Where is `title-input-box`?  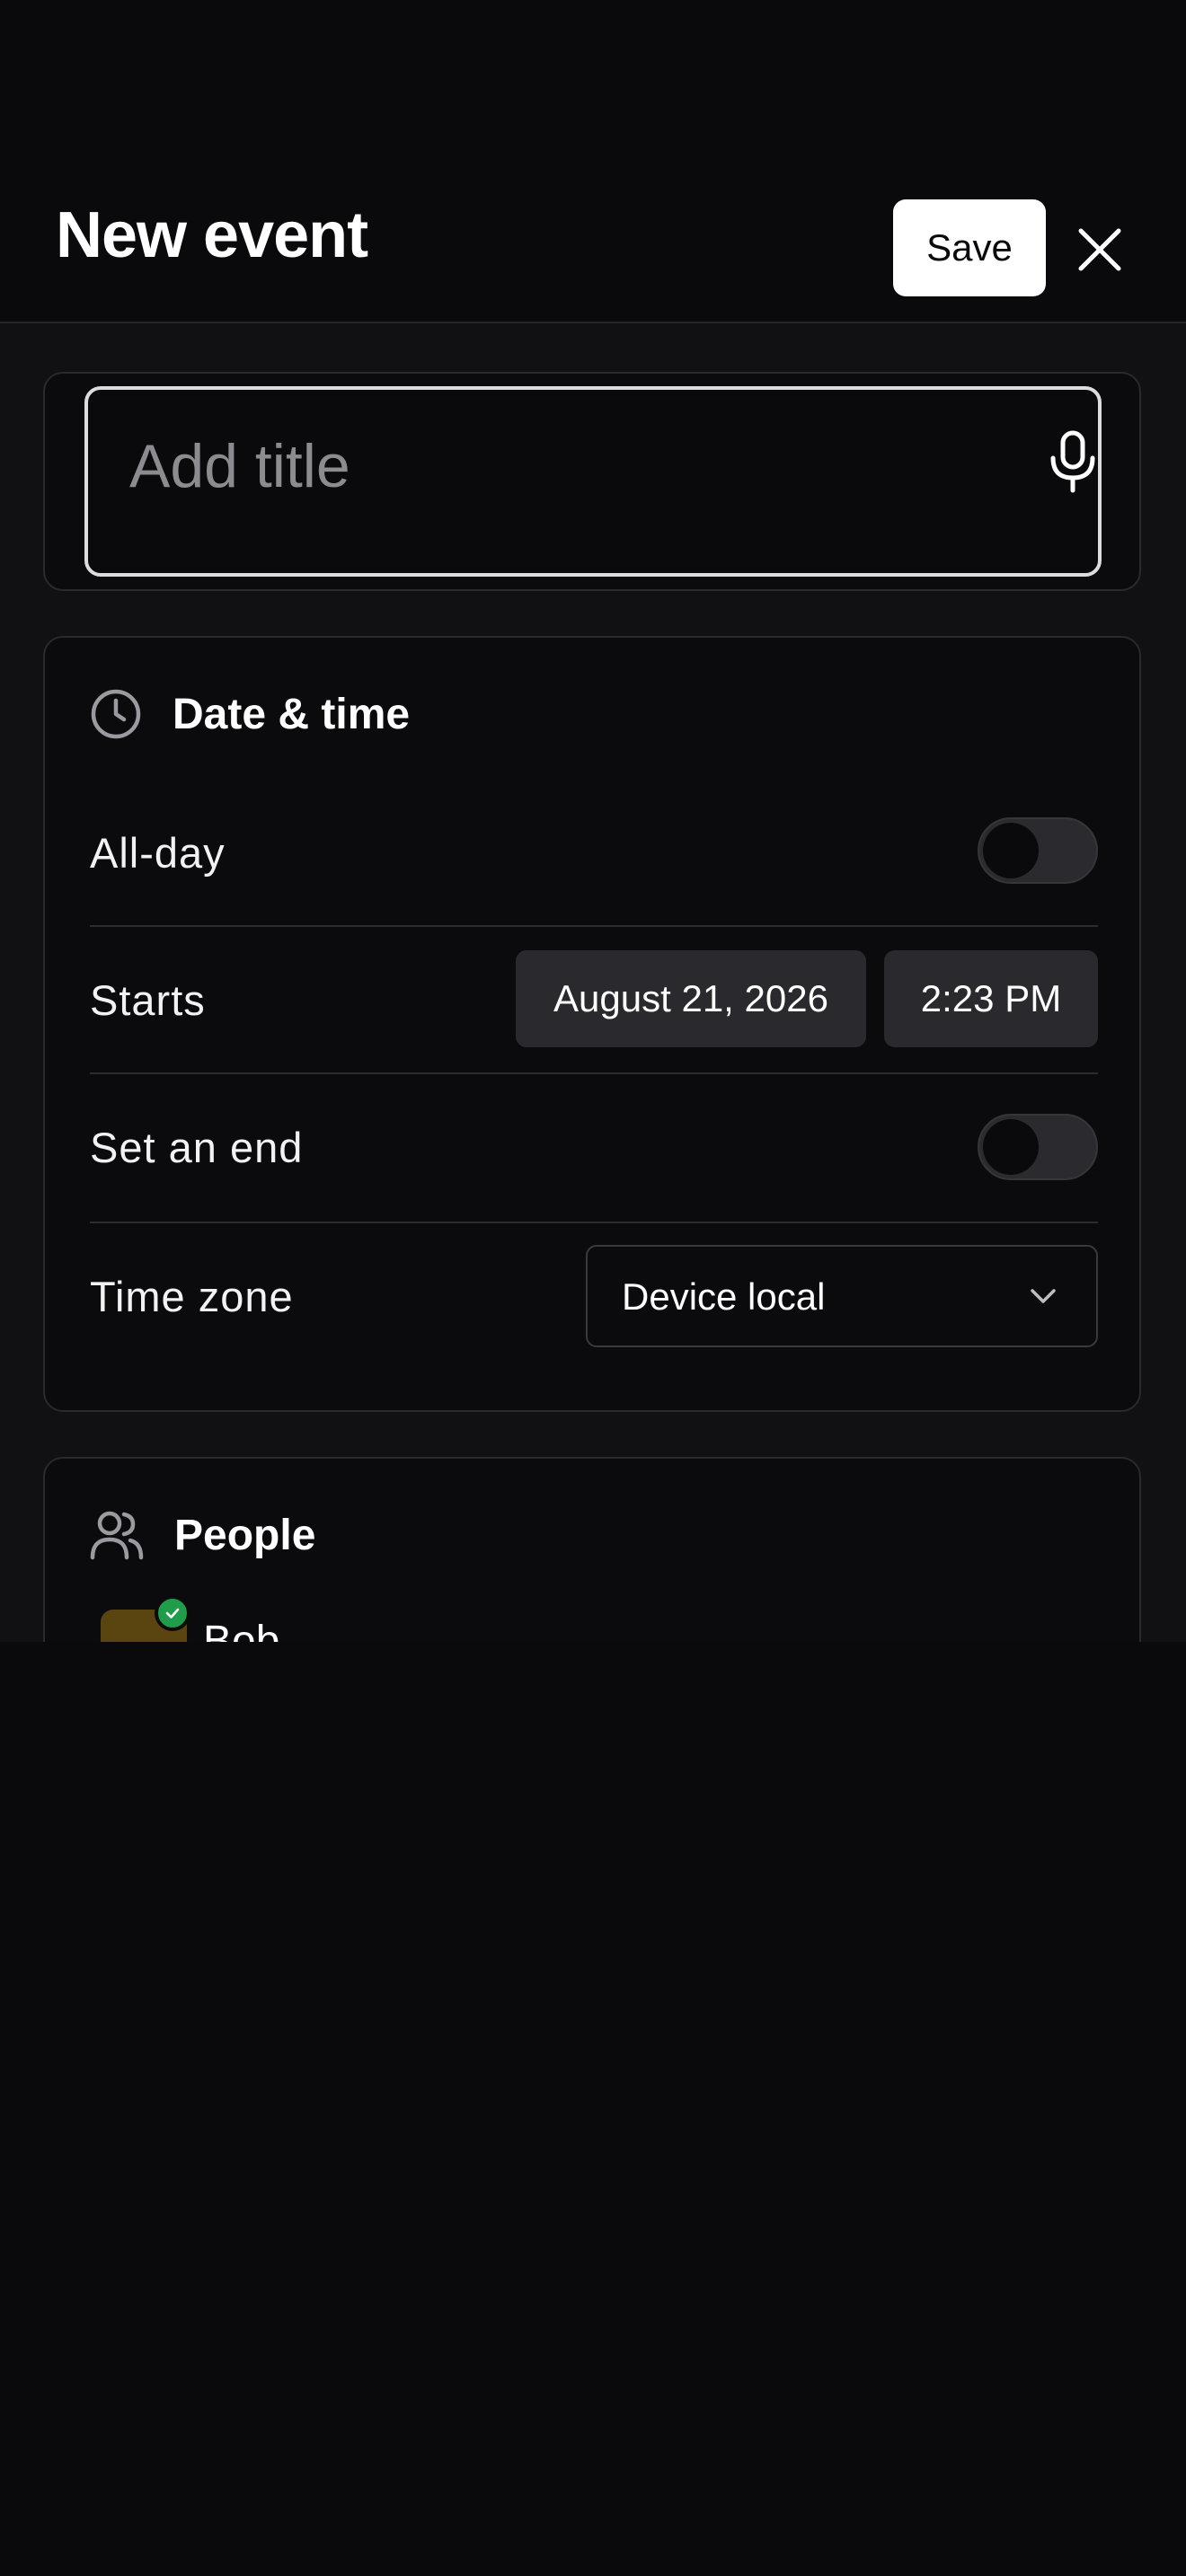 title-input-box is located at coordinates (593, 481).